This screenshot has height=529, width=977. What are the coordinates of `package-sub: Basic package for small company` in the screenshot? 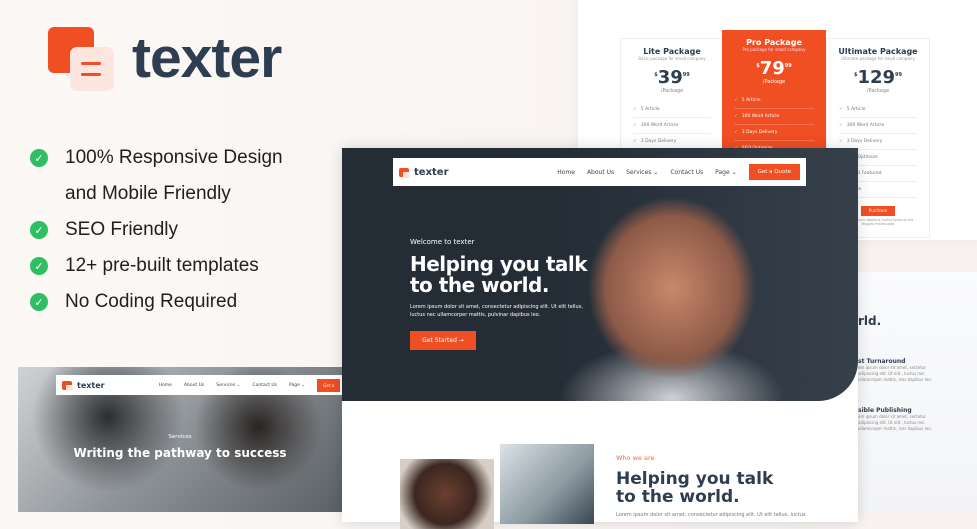 It's located at (672, 58).